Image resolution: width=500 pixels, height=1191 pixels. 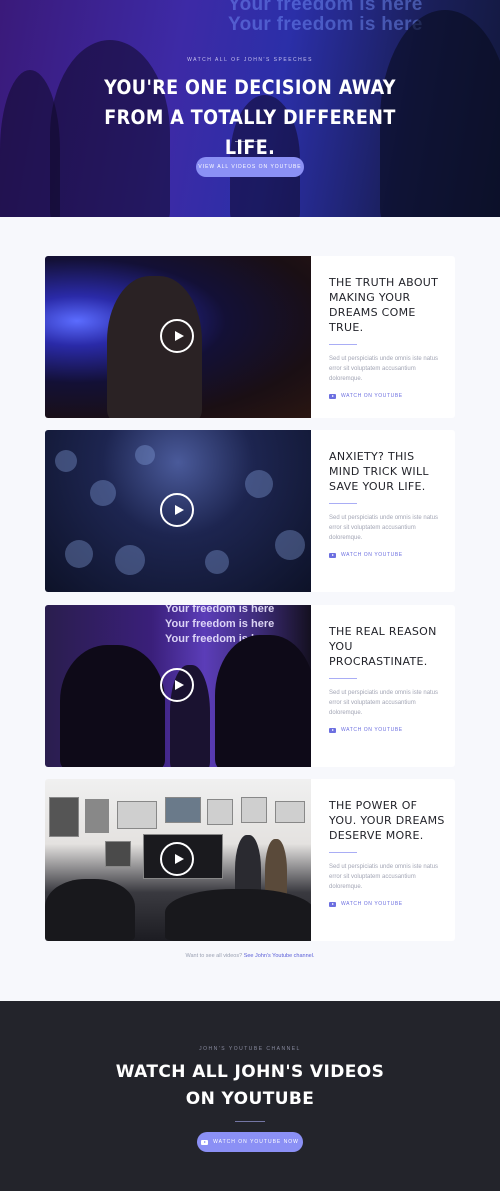 What do you see at coordinates (383, 646) in the screenshot?
I see `video-title: The real reason you procrastinate.` at bounding box center [383, 646].